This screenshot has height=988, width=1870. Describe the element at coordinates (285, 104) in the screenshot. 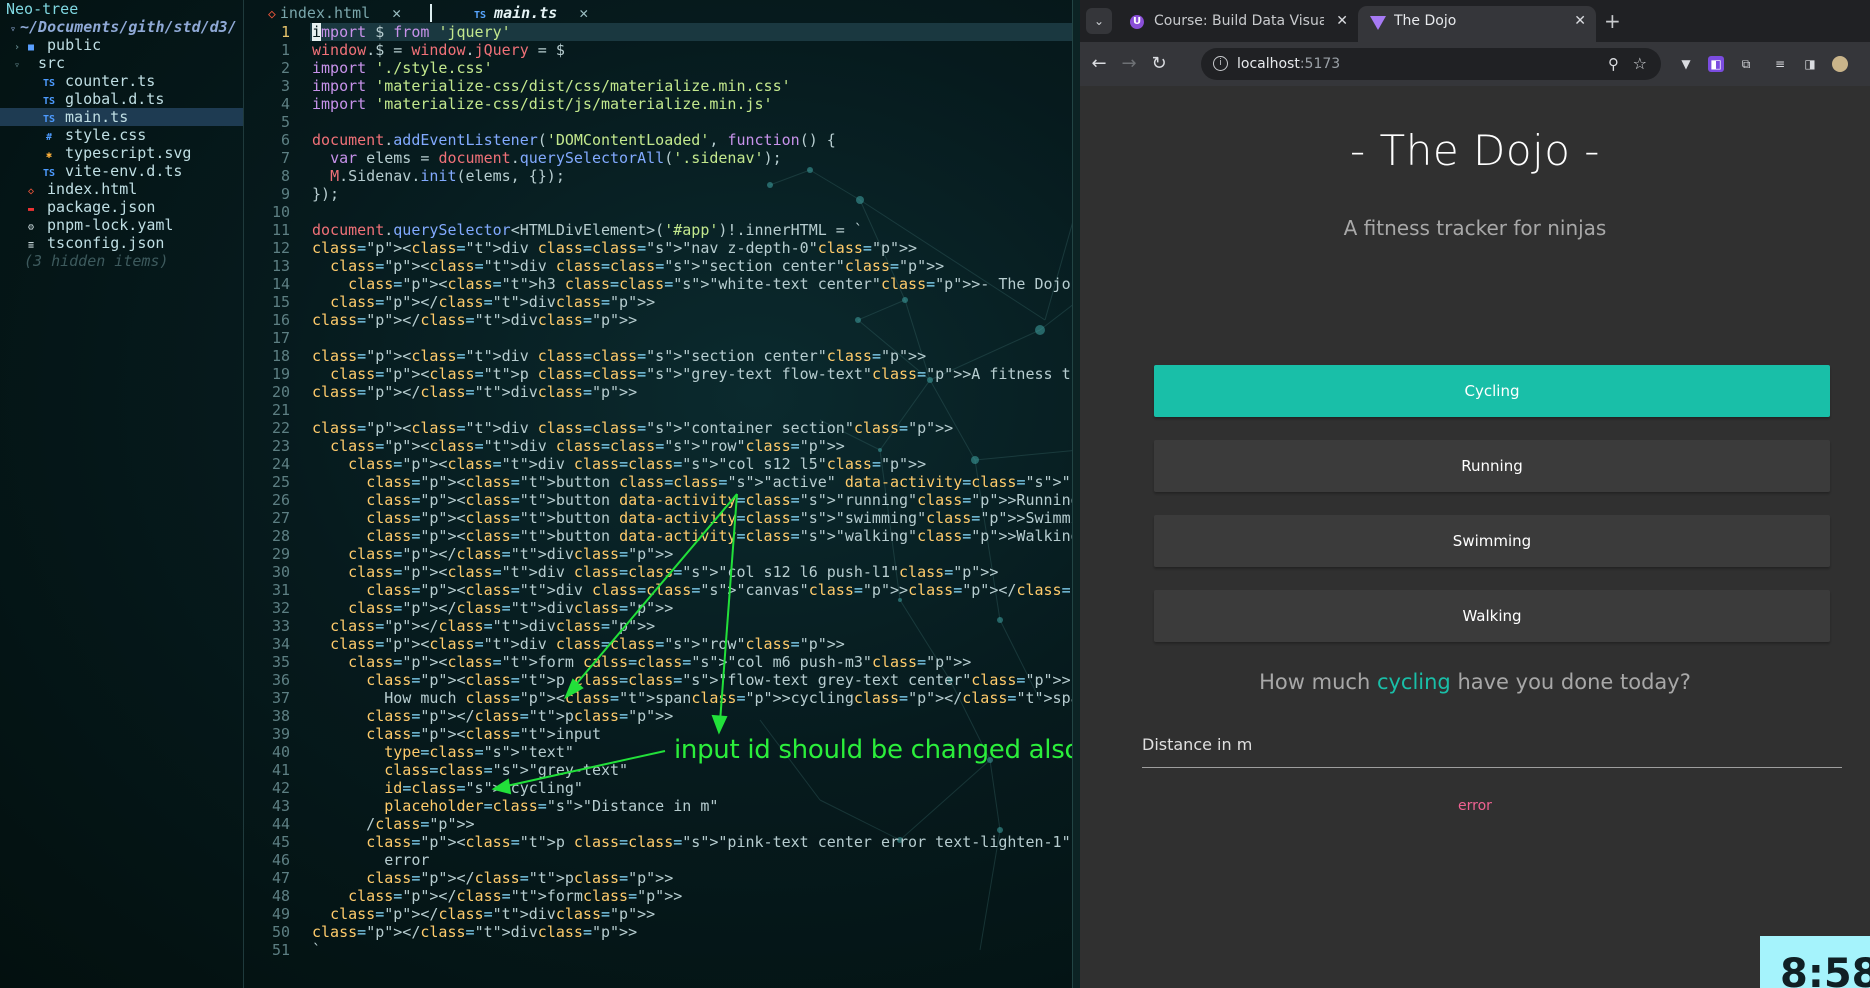

I see `line-number: 4` at that location.